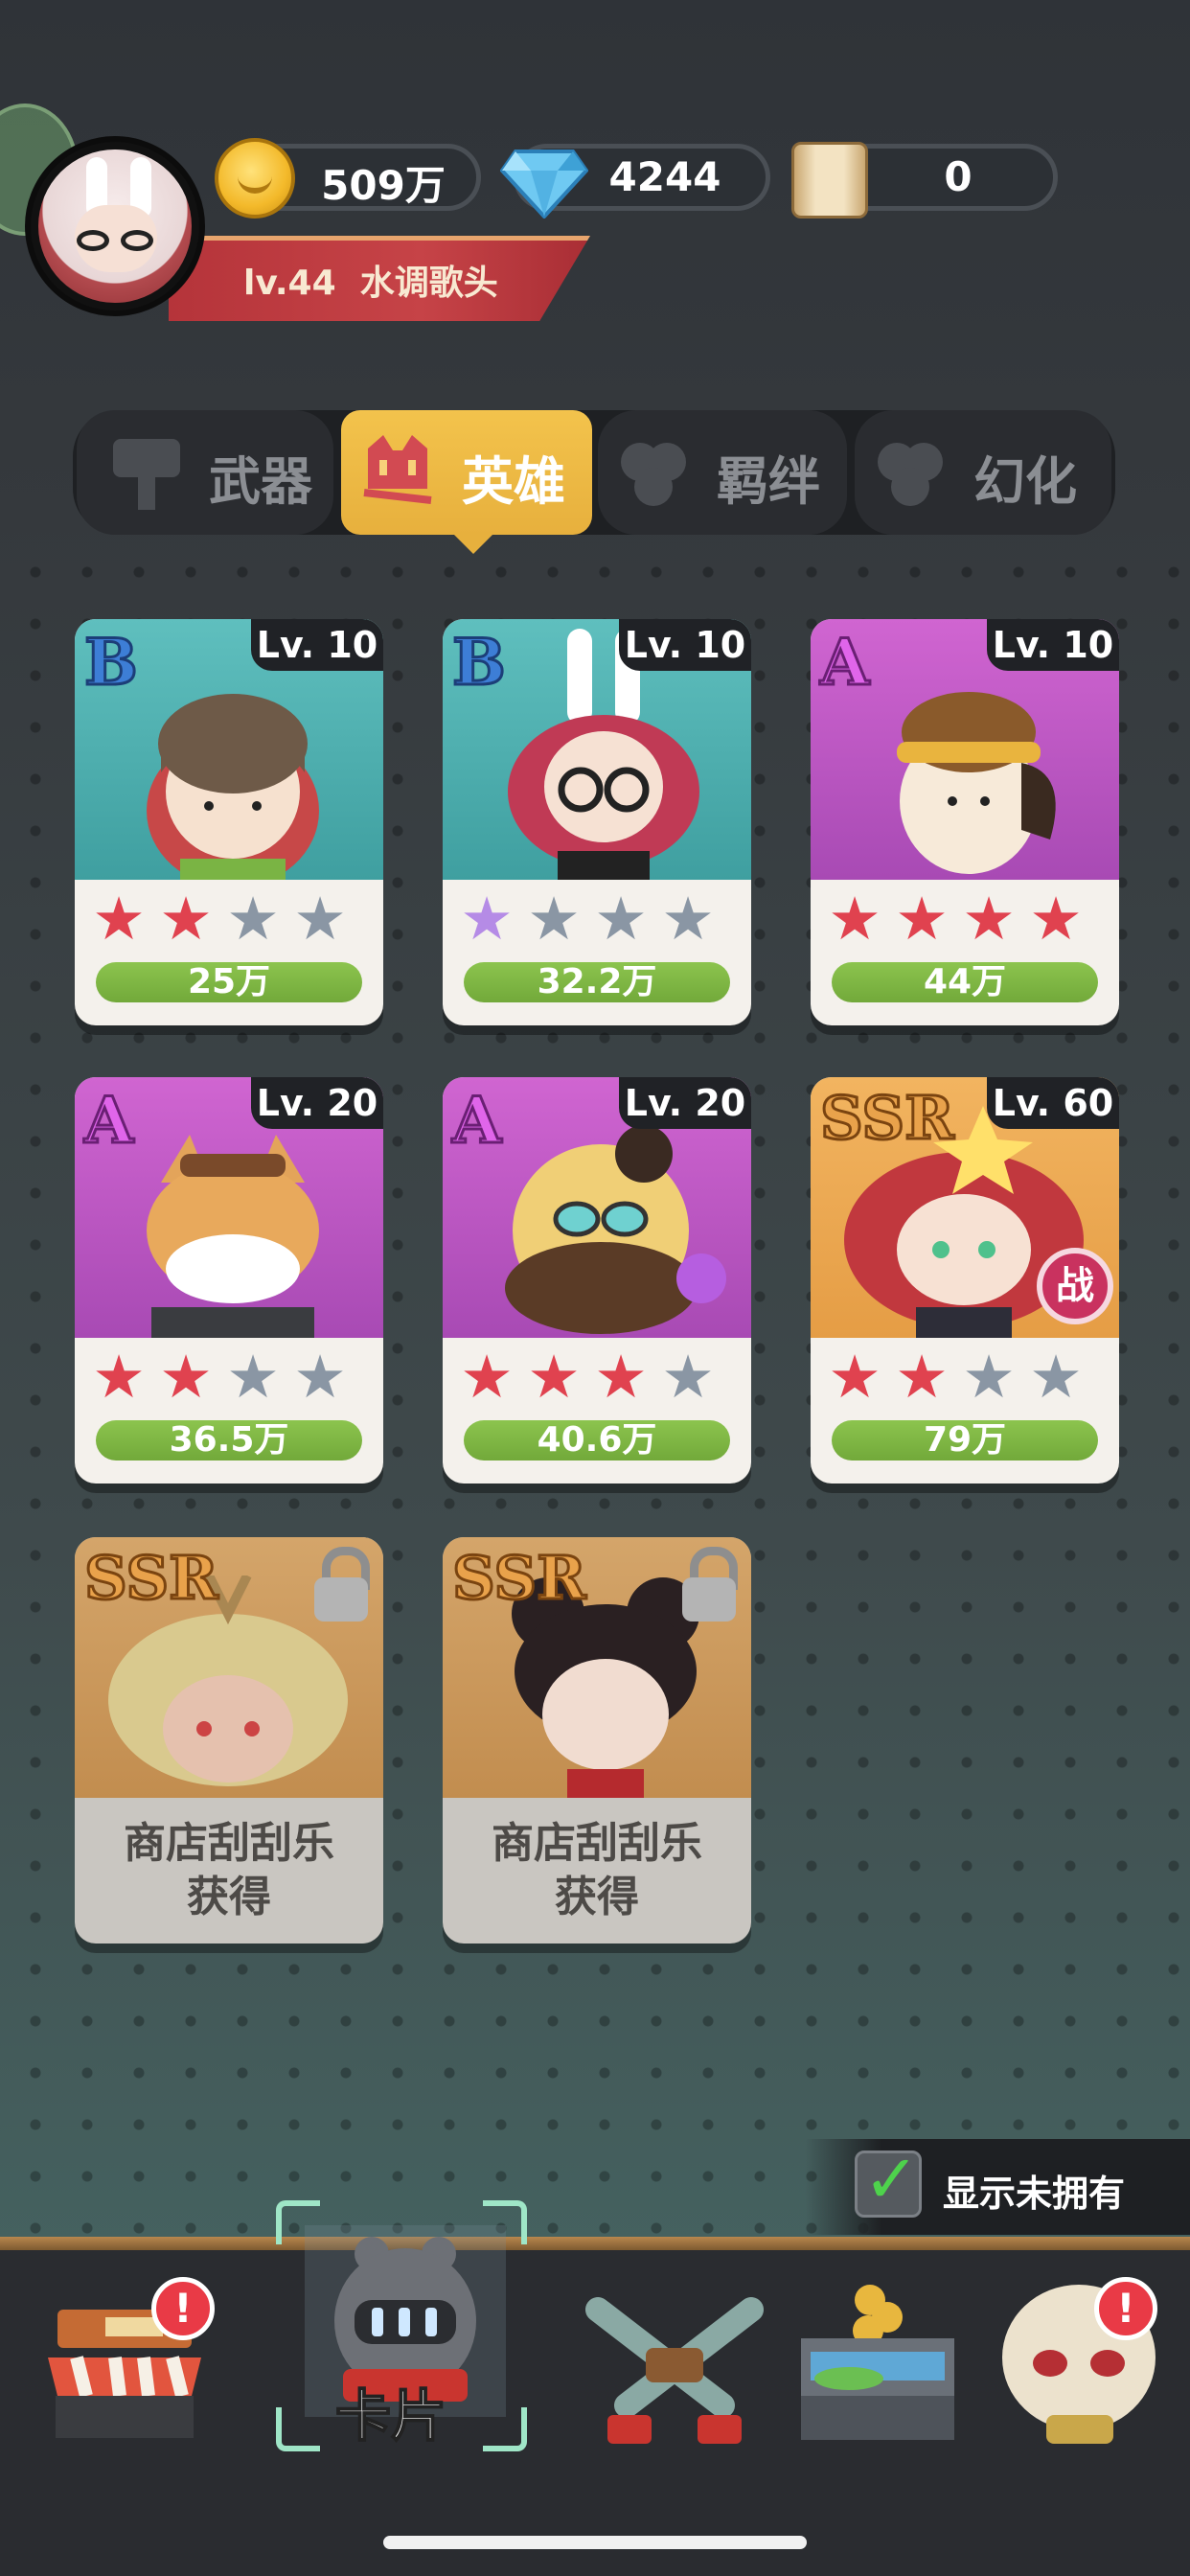 The width and height of the screenshot is (1190, 2576). What do you see at coordinates (229, 1740) in the screenshot?
I see `locked-hero-card-1: SSR 商店刮刮乐 获得` at bounding box center [229, 1740].